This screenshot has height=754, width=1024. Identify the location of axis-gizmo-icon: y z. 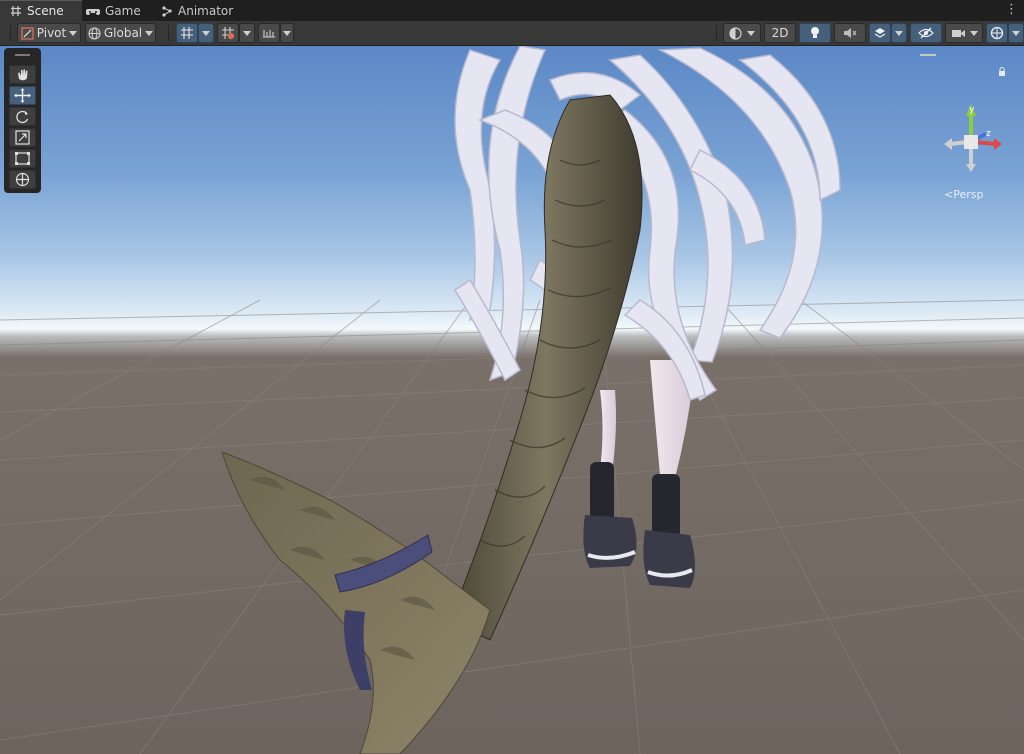
(973, 138).